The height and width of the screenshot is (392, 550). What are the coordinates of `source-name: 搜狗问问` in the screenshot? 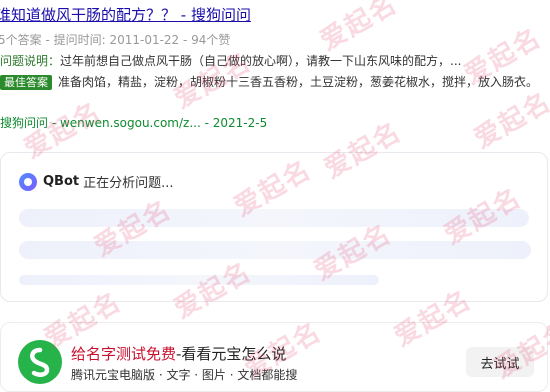 It's located at (24, 123).